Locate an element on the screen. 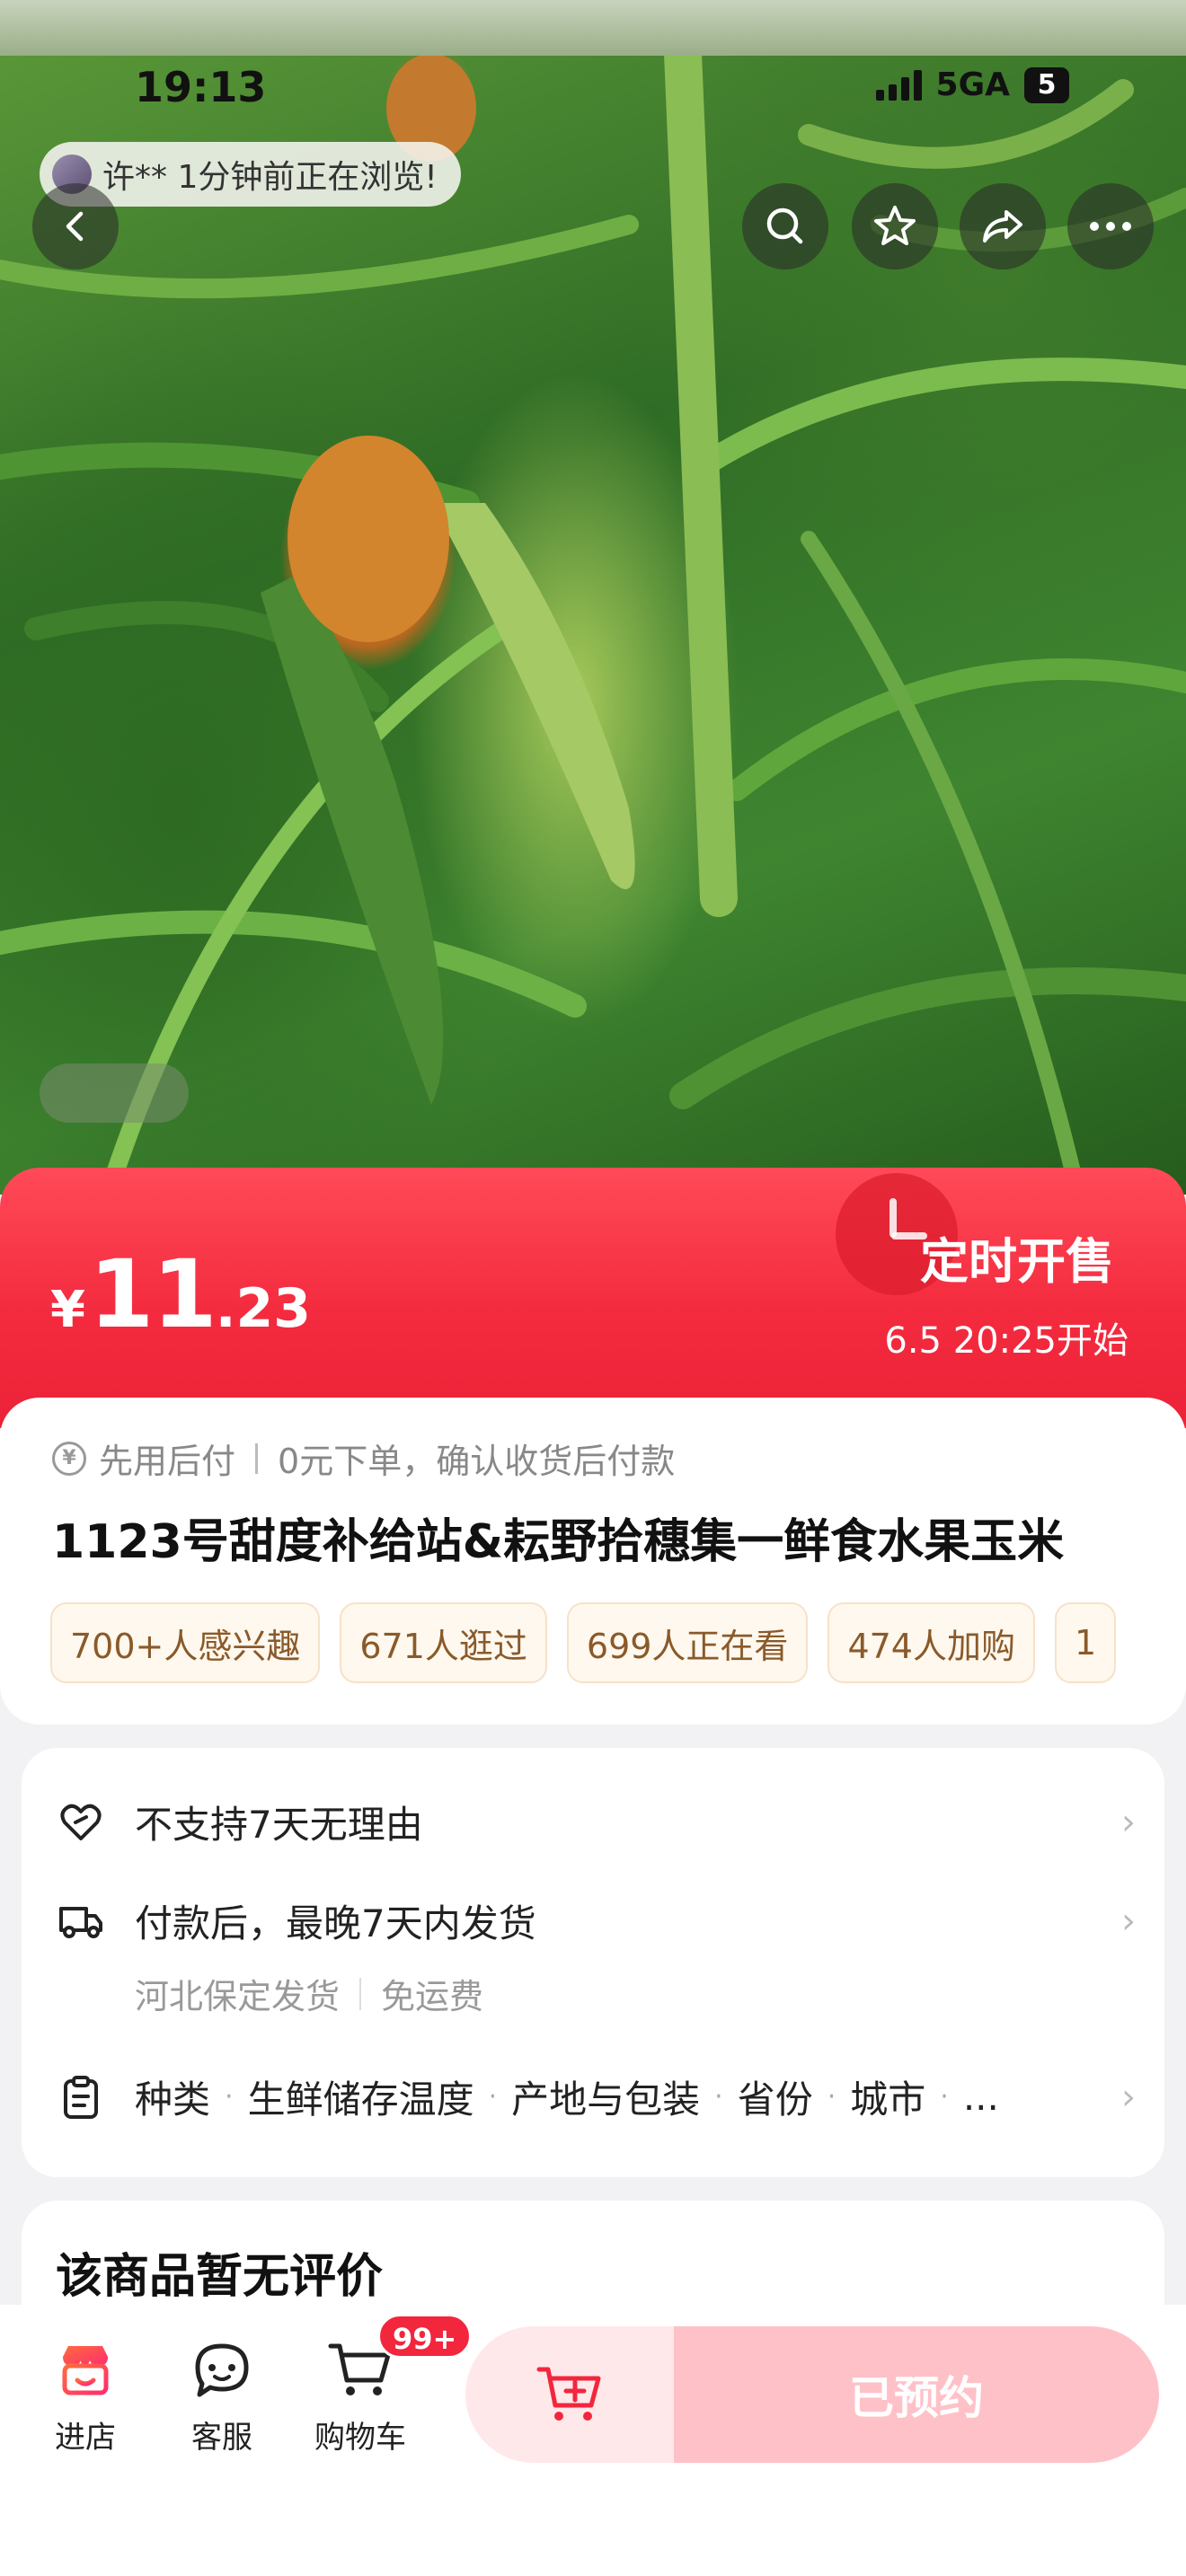  sale-start-time: 6.5 20:25开始 is located at coordinates (1006, 1341).